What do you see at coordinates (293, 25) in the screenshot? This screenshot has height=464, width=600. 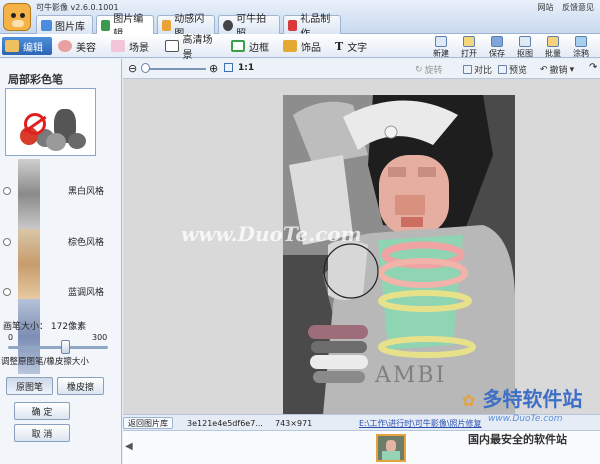 I see `gift-icon` at bounding box center [293, 25].